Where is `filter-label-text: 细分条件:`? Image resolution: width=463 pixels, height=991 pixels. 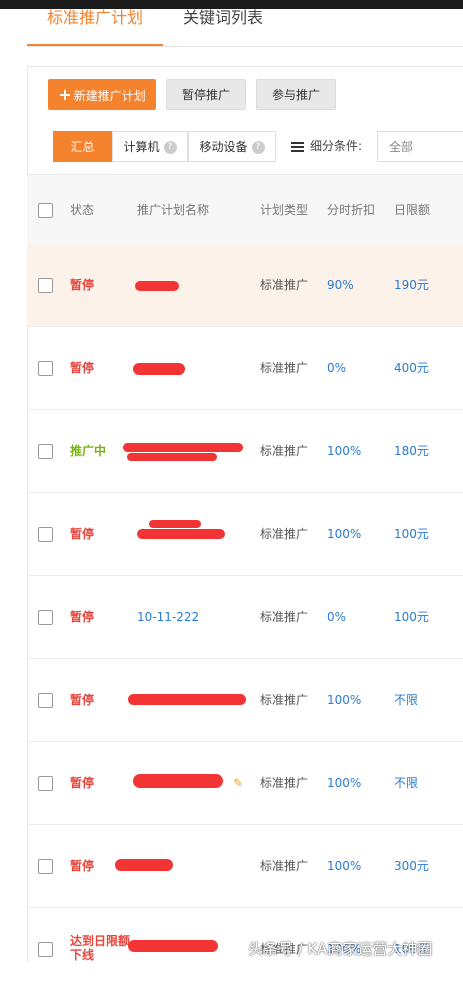
filter-label-text: 细分条件: is located at coordinates (336, 146).